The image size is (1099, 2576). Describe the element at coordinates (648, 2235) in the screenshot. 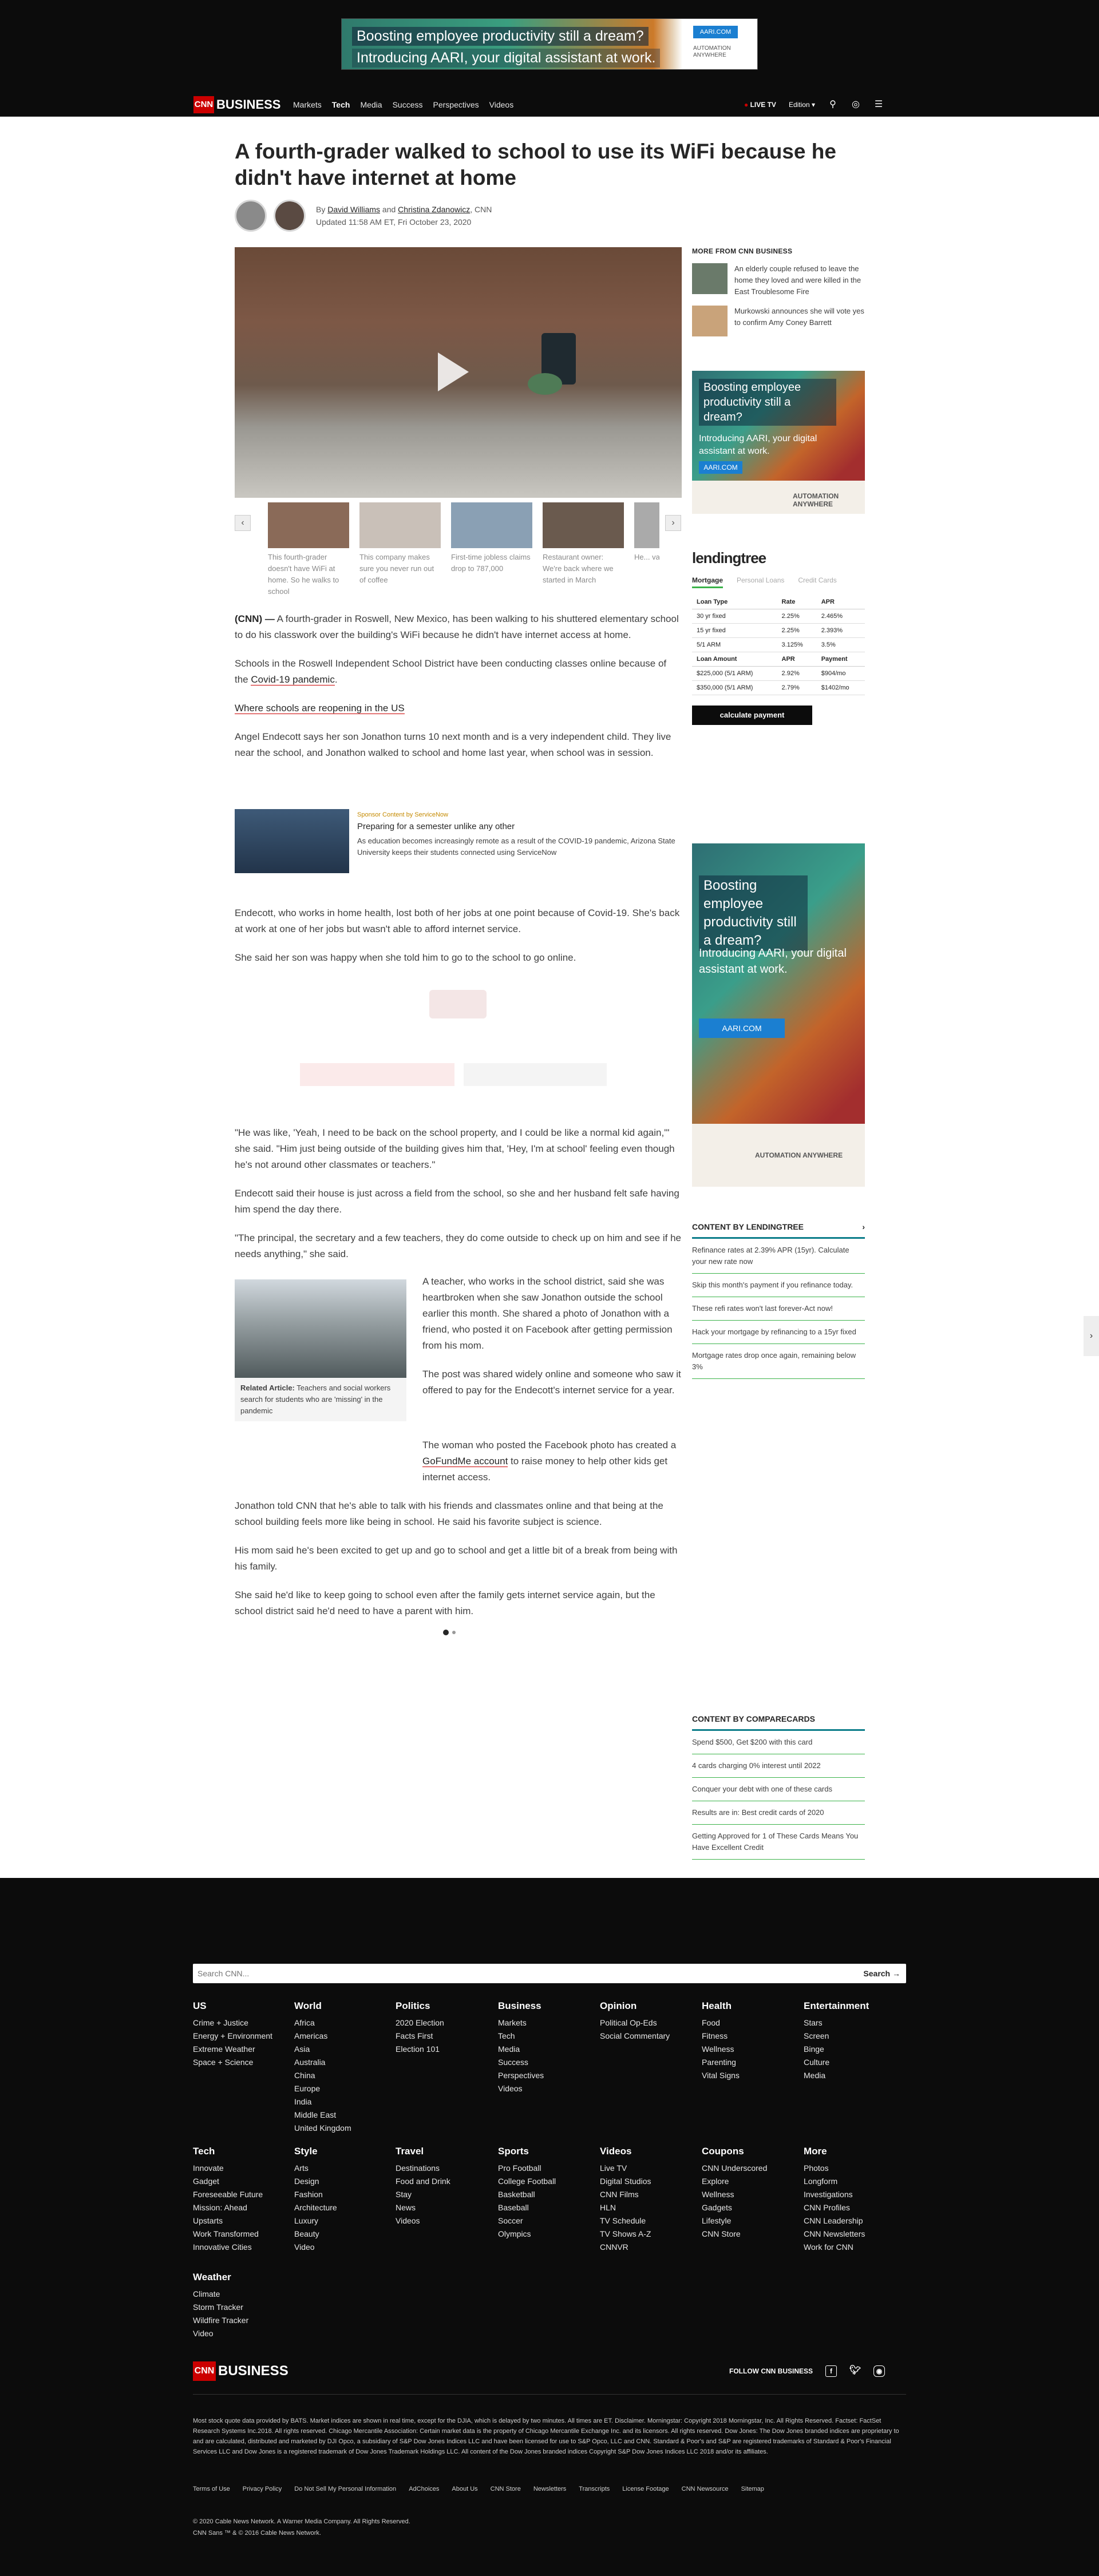

I see `footer-link: TV Shows A-Z` at that location.